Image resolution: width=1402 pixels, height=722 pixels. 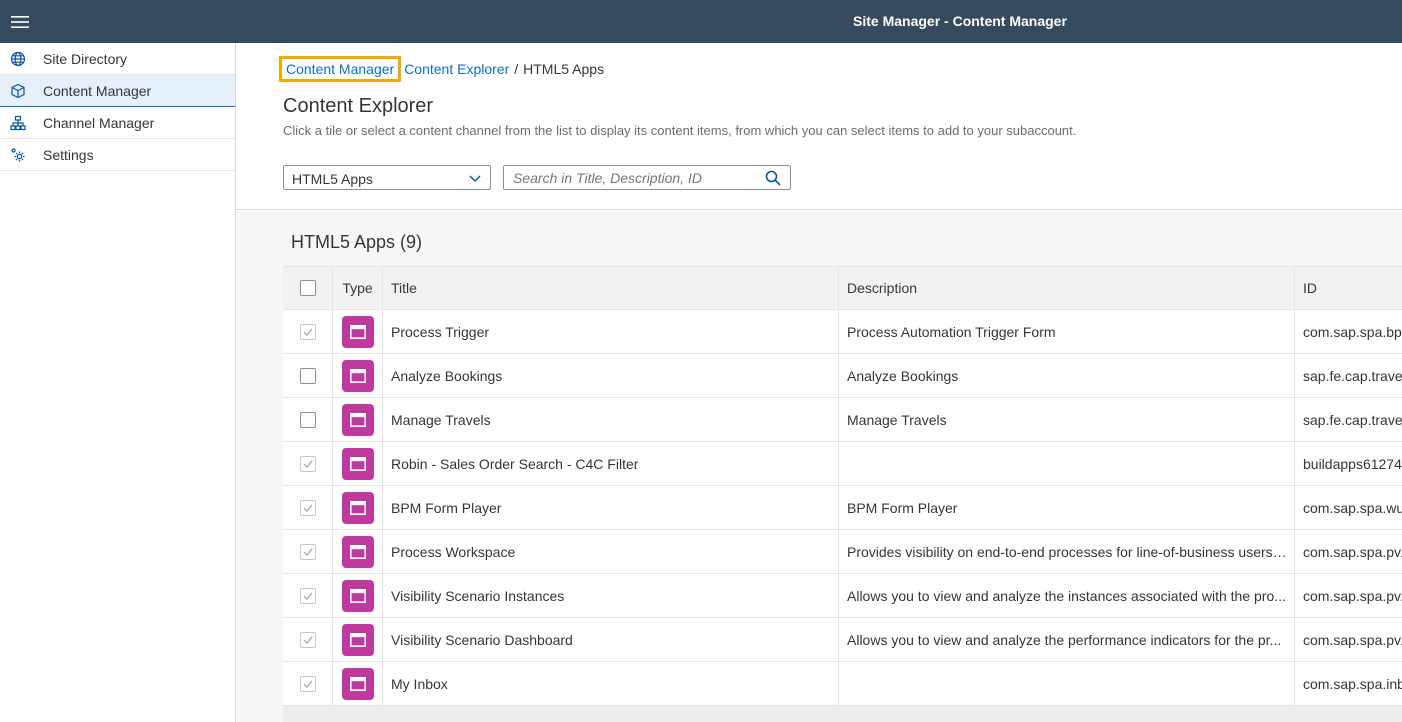 What do you see at coordinates (68, 155) in the screenshot?
I see `sidebar-item-label: Settings` at bounding box center [68, 155].